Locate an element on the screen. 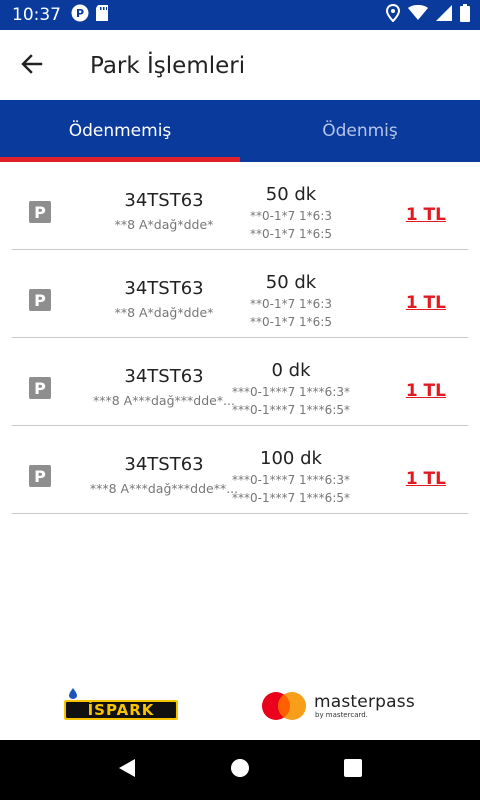  circle-home-icon is located at coordinates (240, 770).